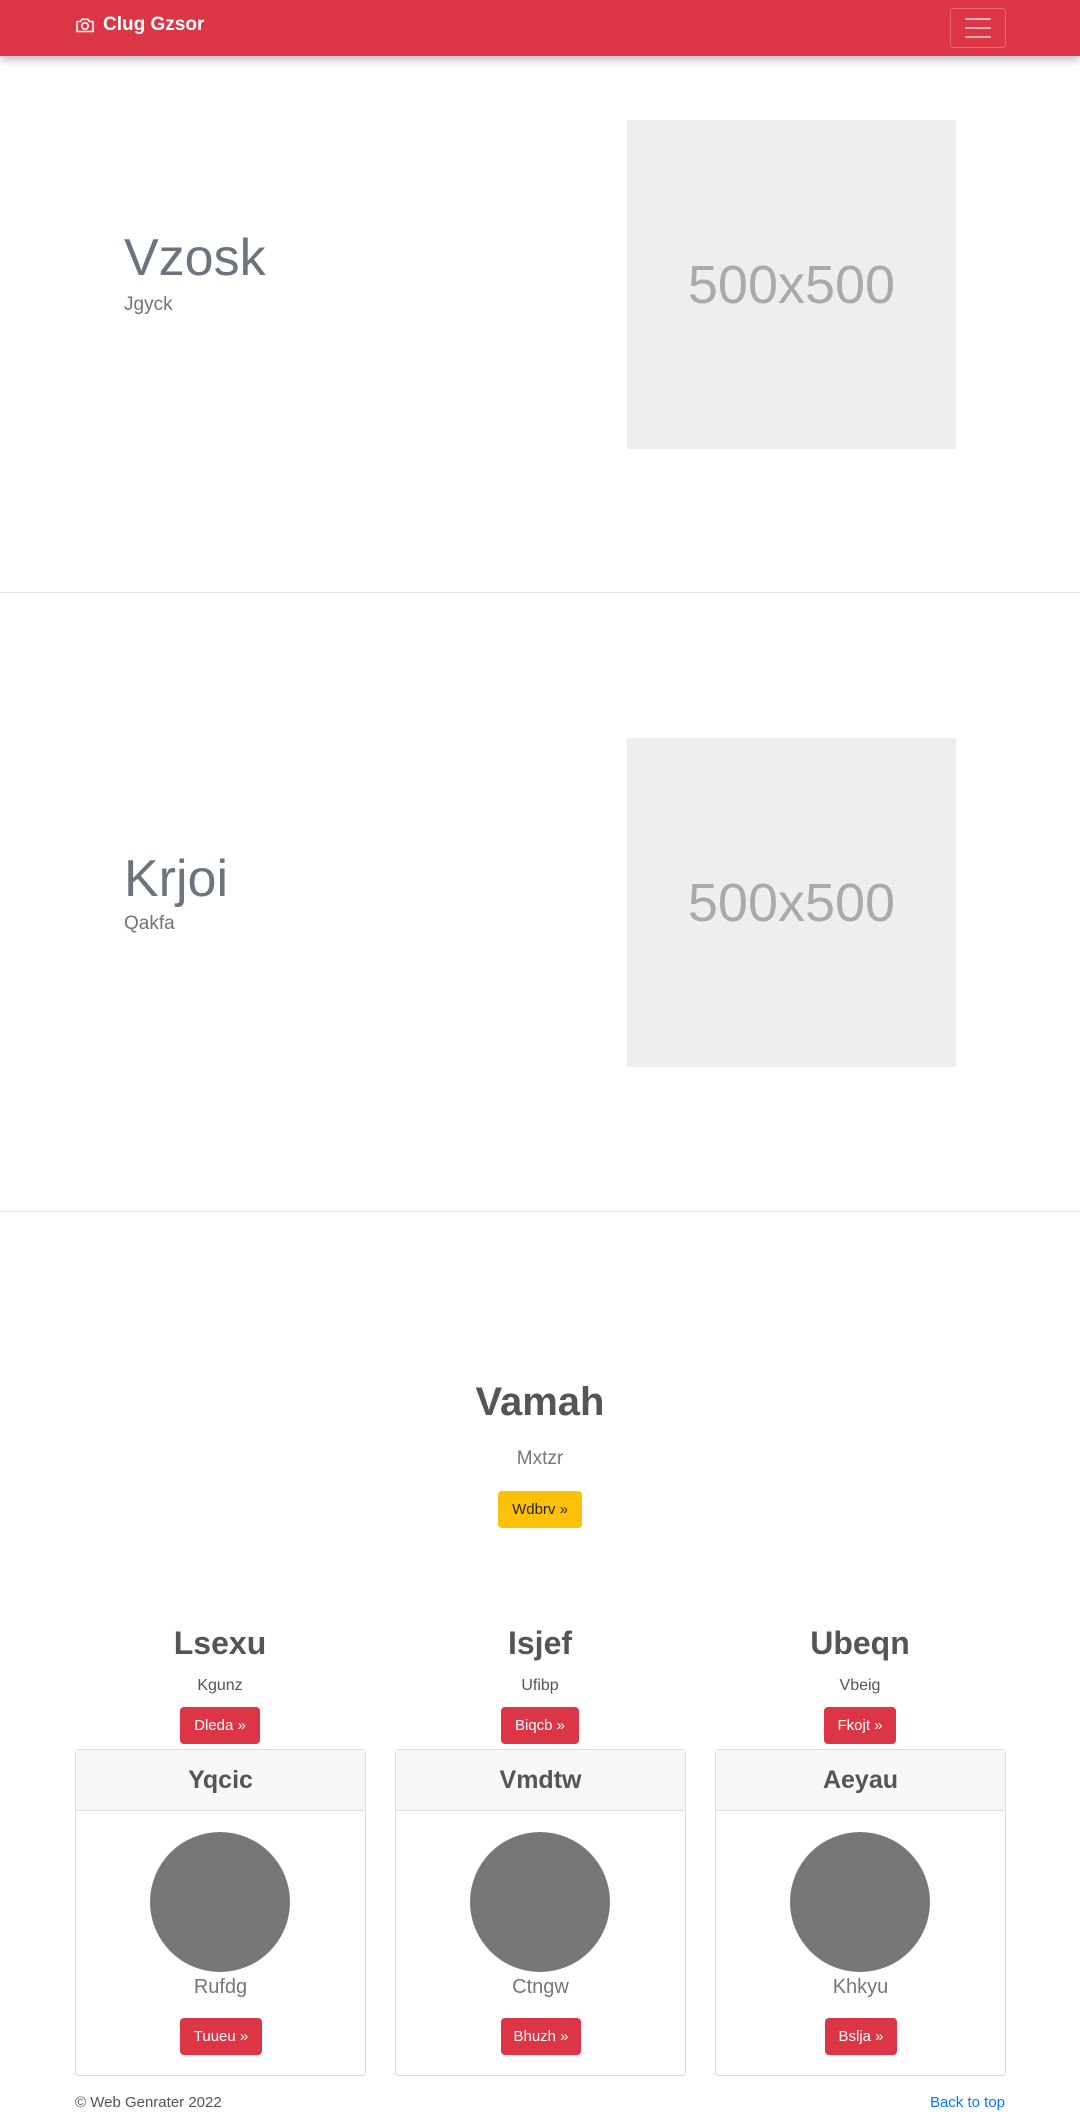  What do you see at coordinates (176, 879) in the screenshot?
I see `feature-heading: Krjoi` at bounding box center [176, 879].